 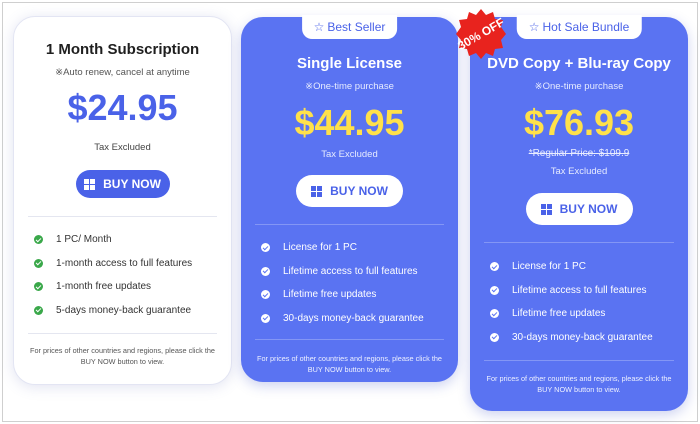 What do you see at coordinates (122, 72) in the screenshot?
I see `plan-subtitle: ※Auto renew, cancel at anytime` at bounding box center [122, 72].